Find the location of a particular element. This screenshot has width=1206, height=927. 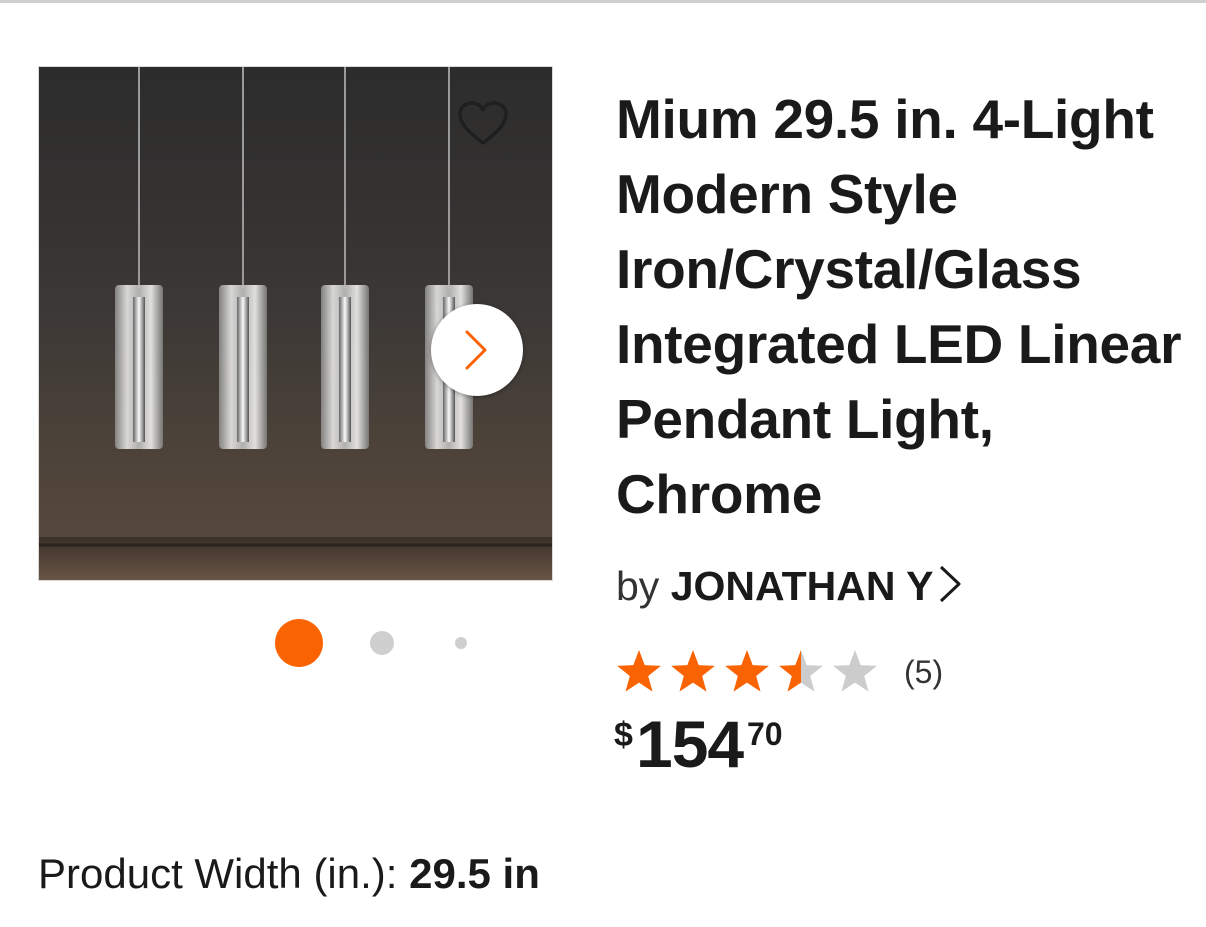

top-divider is located at coordinates (603, 1).